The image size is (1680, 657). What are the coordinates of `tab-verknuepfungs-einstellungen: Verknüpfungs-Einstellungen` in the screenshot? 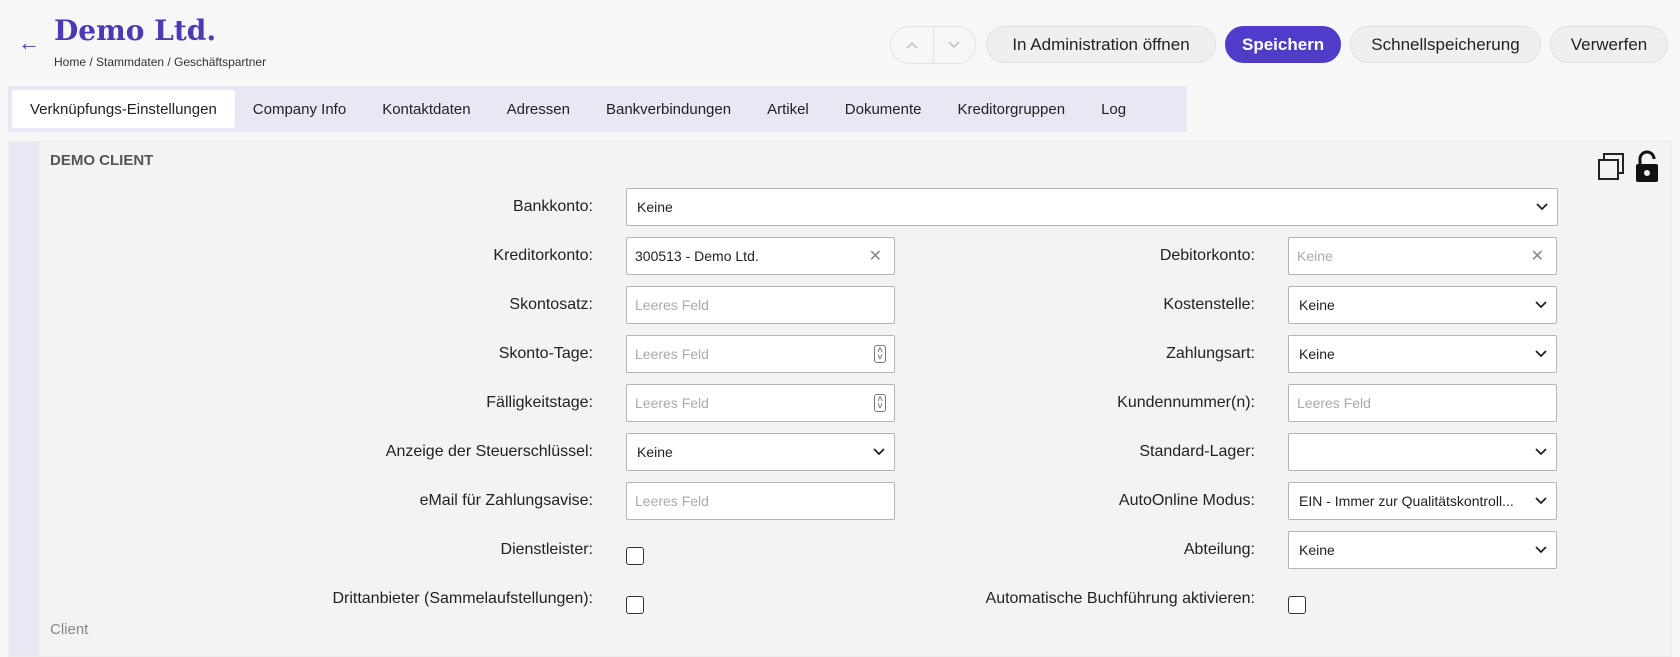 It's located at (123, 109).